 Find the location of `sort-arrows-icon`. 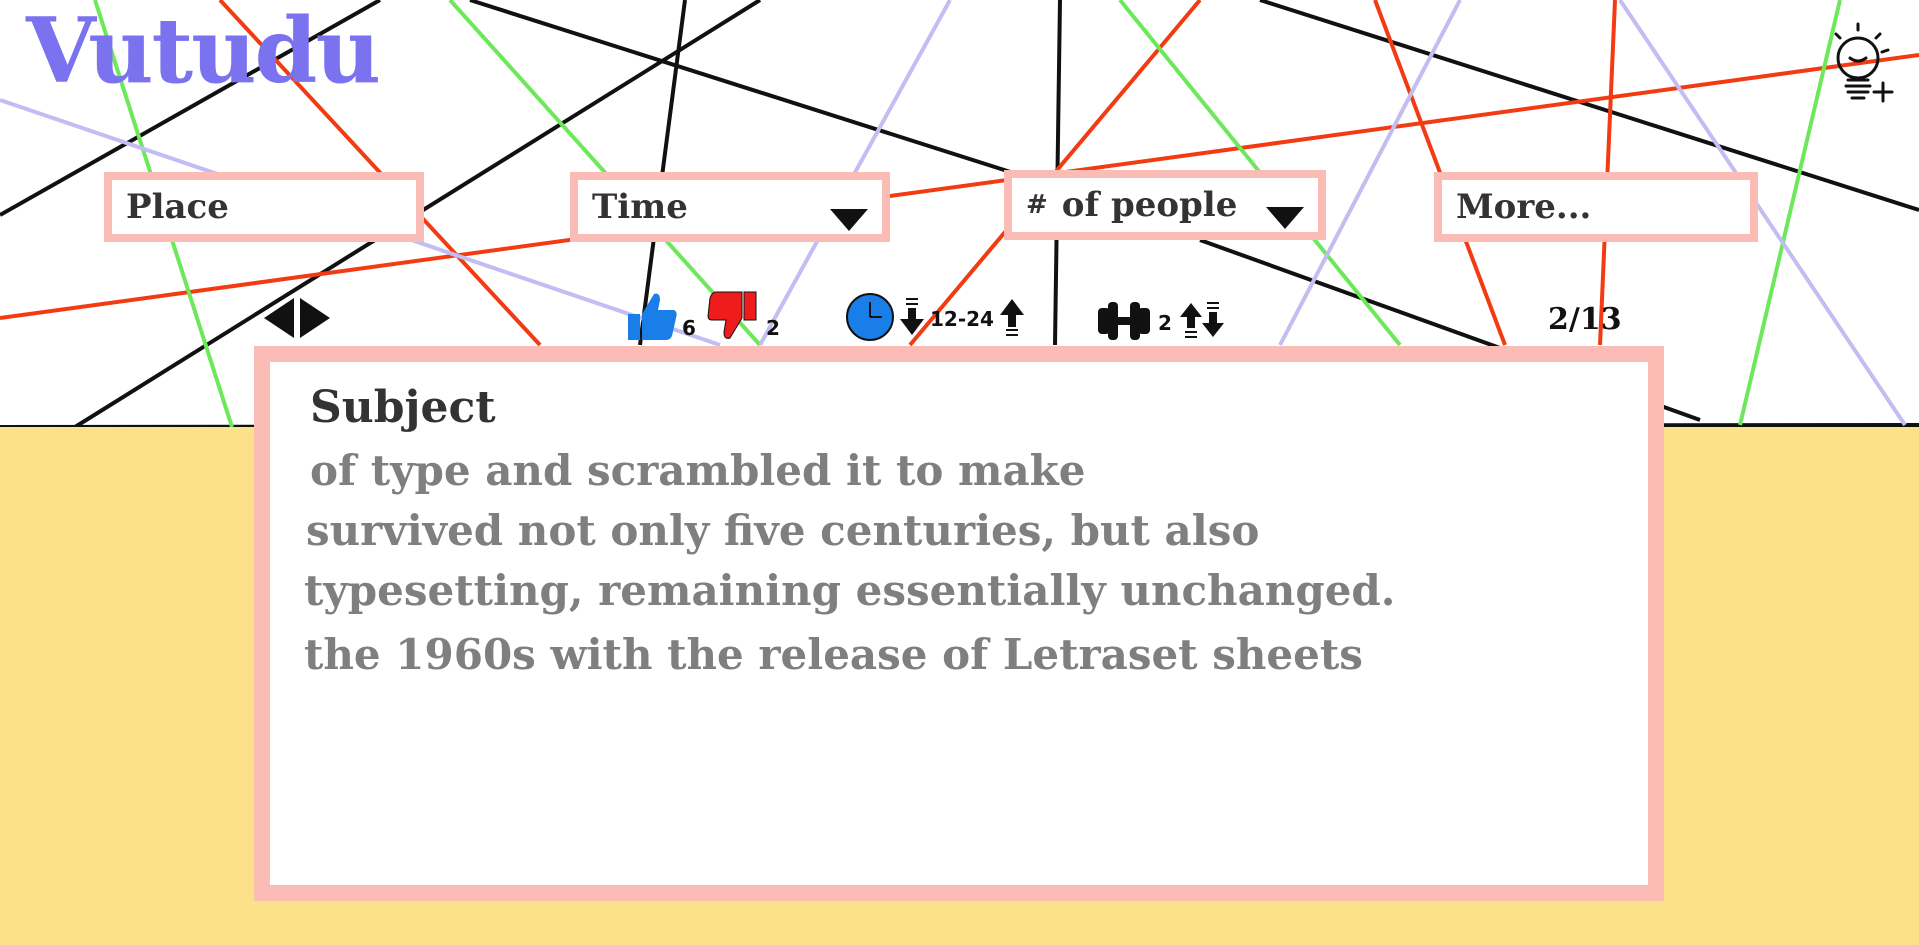

sort-arrows-icon is located at coordinates (1202, 323).